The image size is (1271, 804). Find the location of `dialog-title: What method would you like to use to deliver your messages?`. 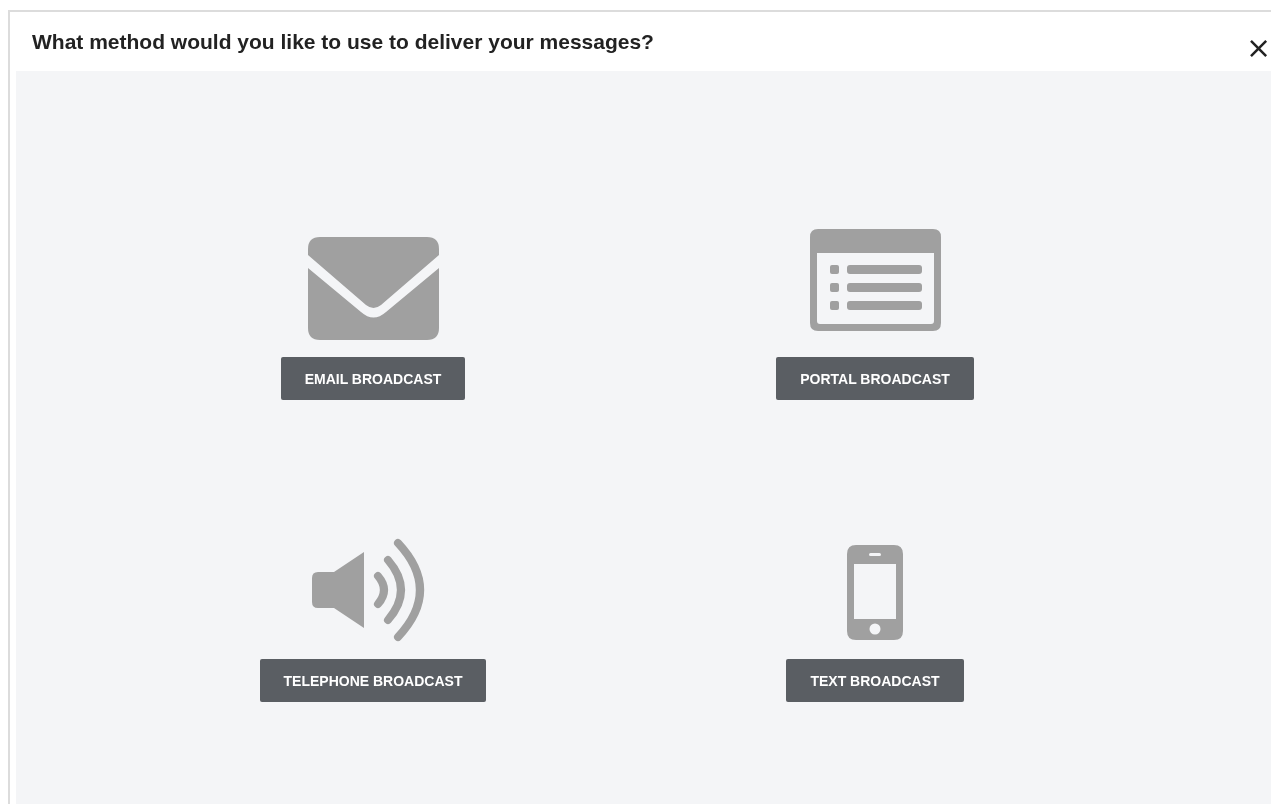

dialog-title: What method would you like to use to deliver your messages? is located at coordinates (343, 41).